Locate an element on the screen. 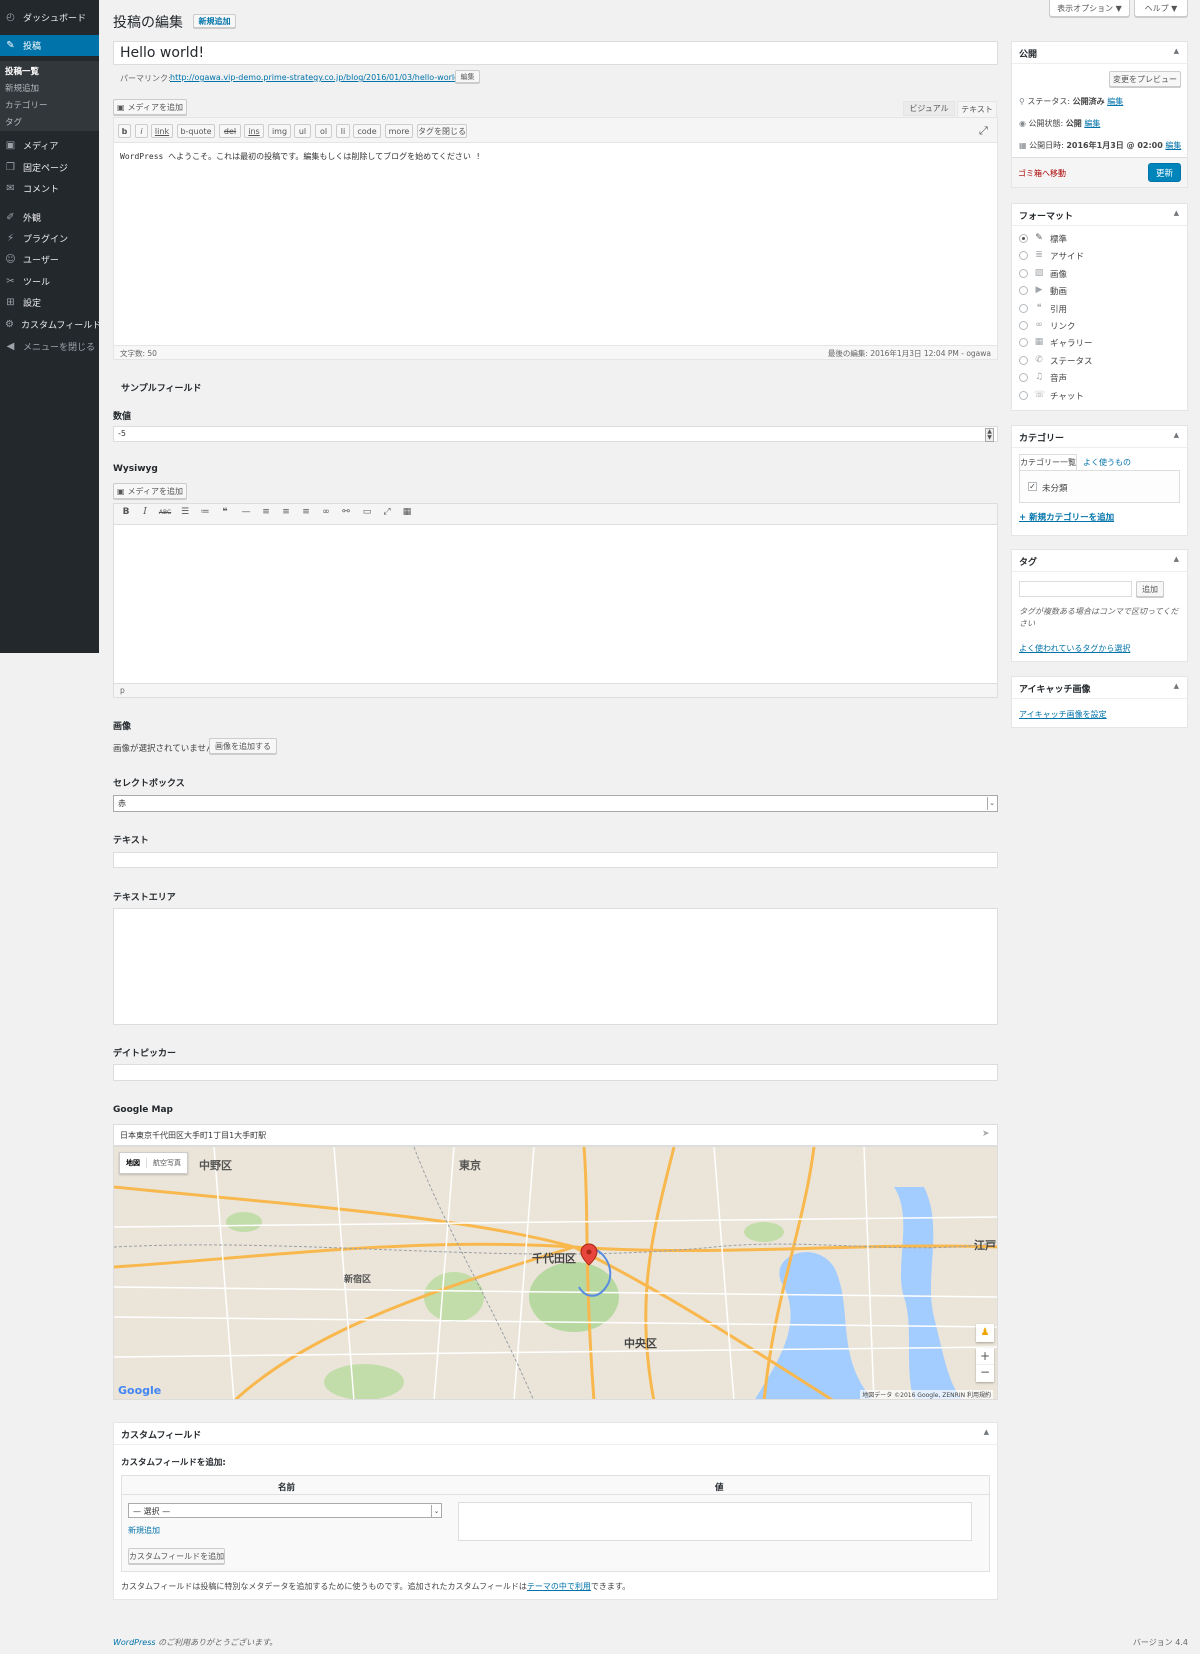 The image size is (1200, 1654). tag-input is located at coordinates (1075, 589).